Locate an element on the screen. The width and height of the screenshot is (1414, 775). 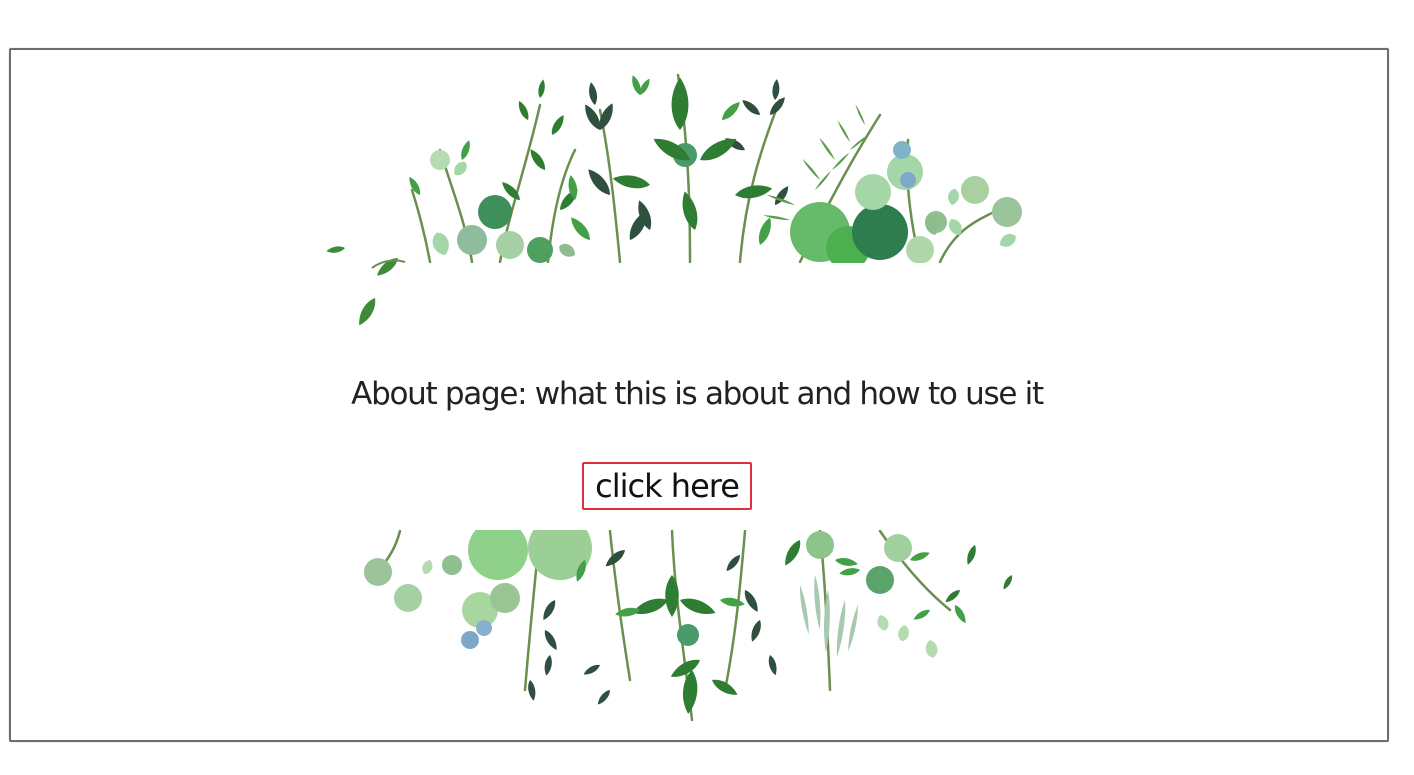
click-here-button: click here is located at coordinates (667, 486).